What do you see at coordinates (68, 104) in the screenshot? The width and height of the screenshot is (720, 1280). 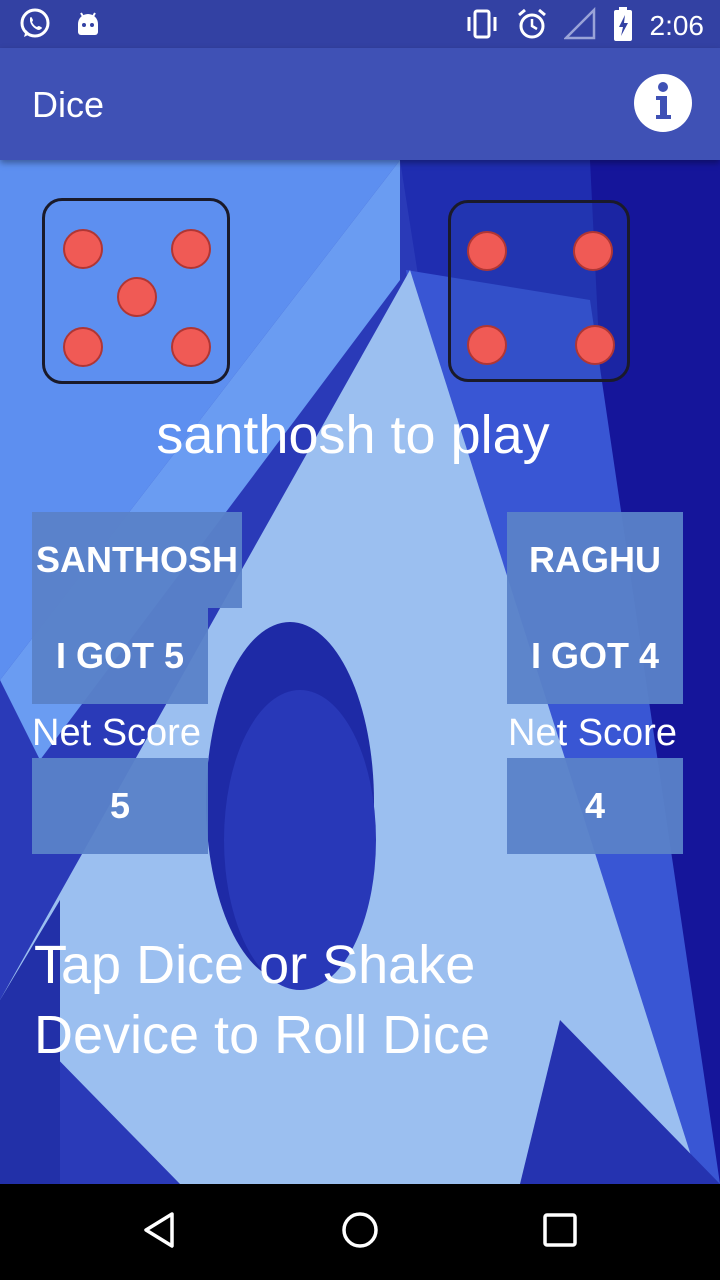 I see `app-title: Dice` at bounding box center [68, 104].